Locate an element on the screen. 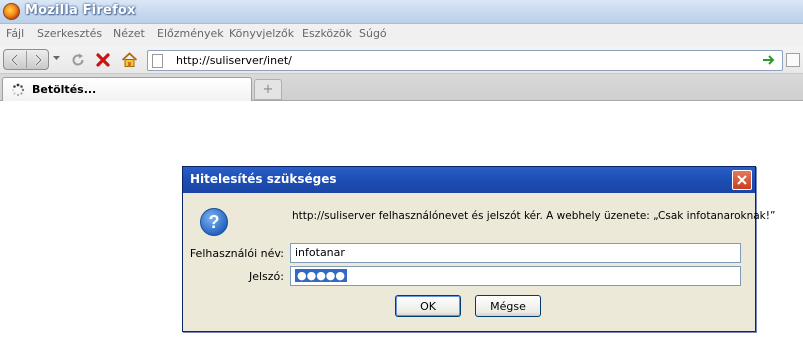 This screenshot has height=363, width=803. back-forward-group is located at coordinates (26, 59).